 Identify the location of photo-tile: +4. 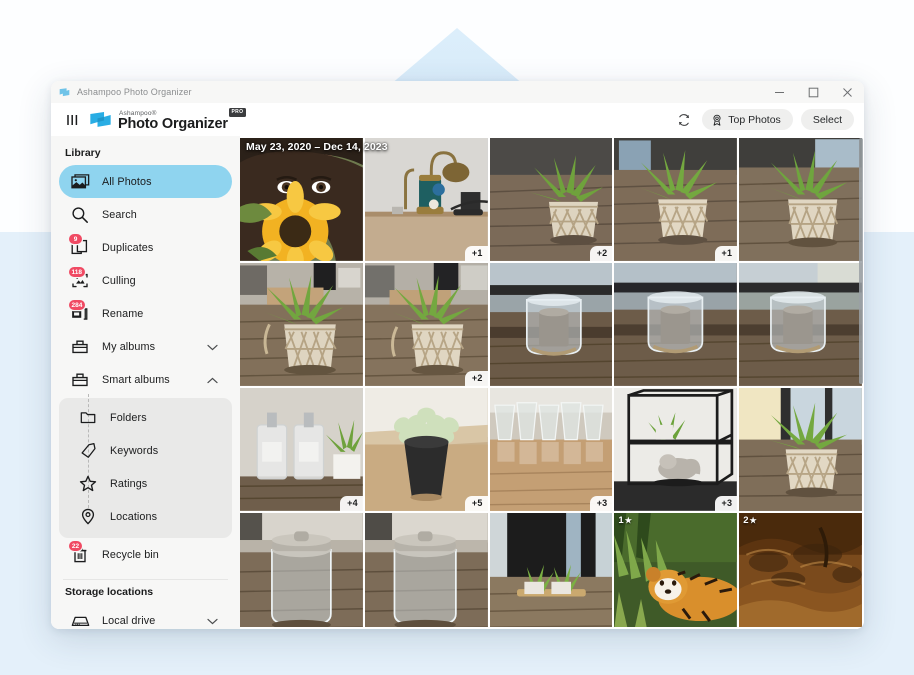
(301, 449).